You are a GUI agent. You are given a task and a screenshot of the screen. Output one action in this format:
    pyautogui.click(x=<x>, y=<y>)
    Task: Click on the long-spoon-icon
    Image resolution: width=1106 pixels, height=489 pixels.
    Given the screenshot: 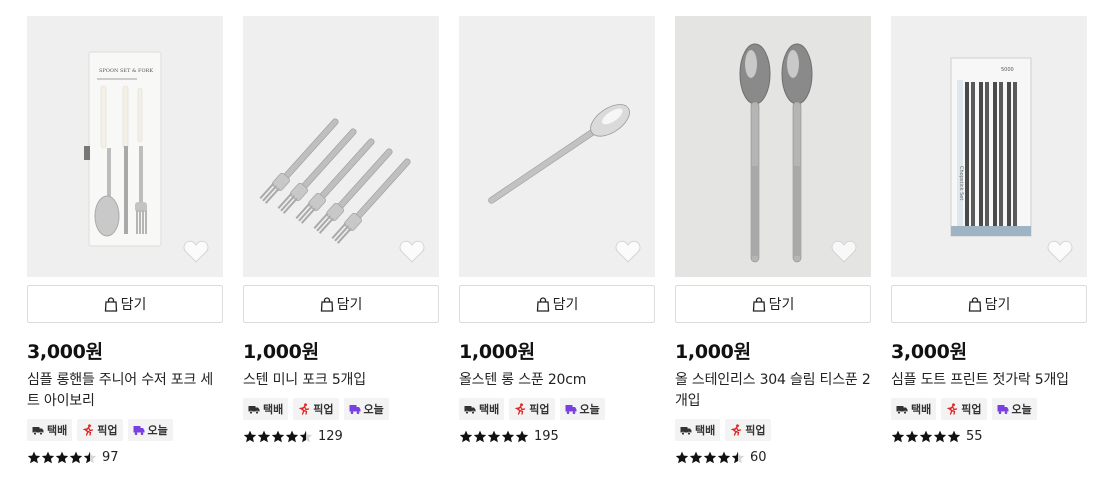 What is the action you would take?
    pyautogui.click(x=559, y=154)
    